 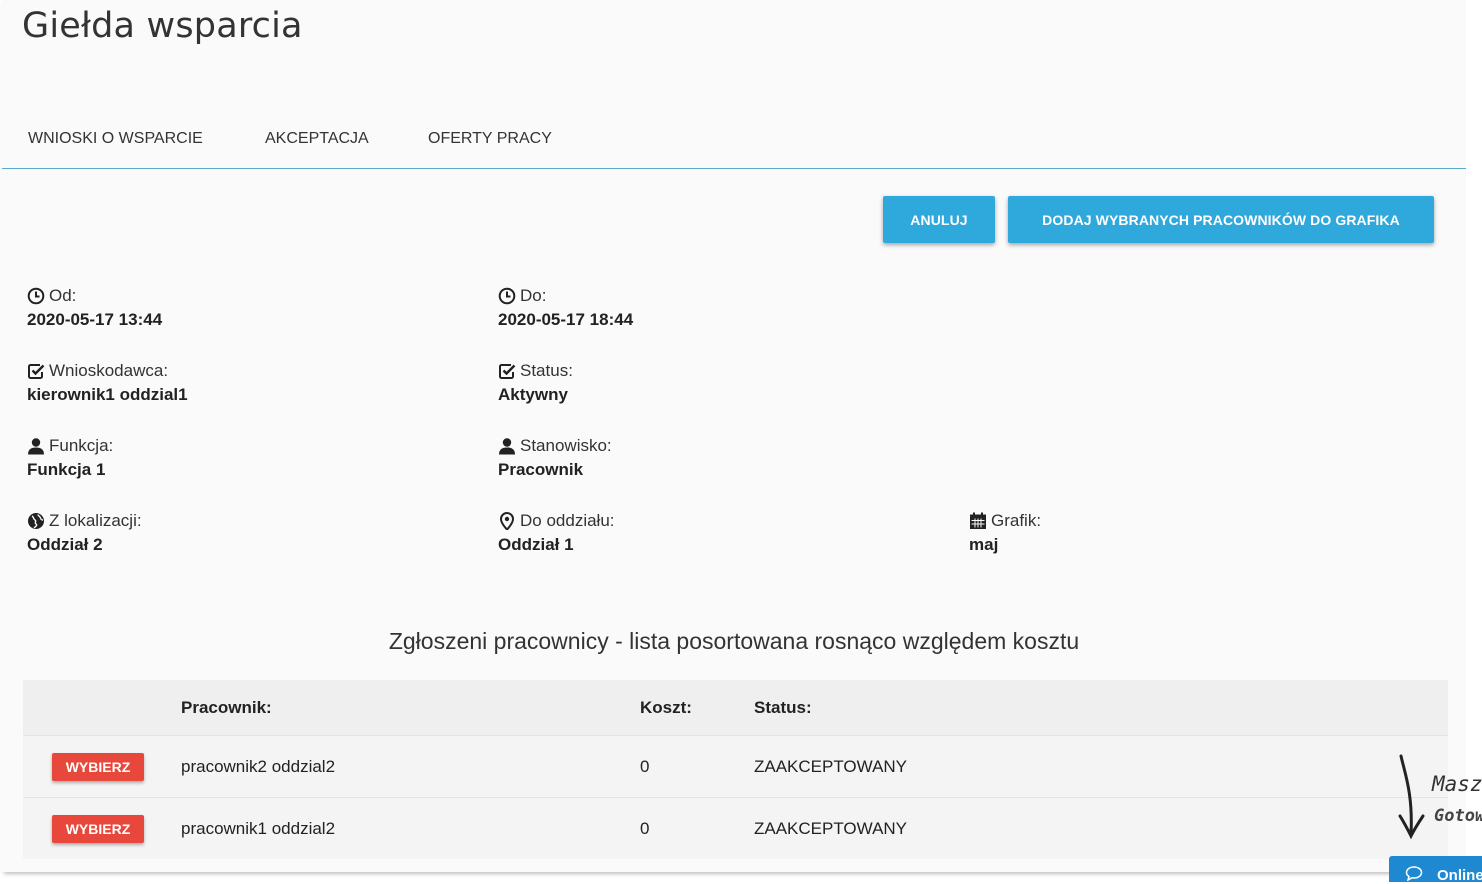 What do you see at coordinates (507, 521) in the screenshot?
I see `map-pin-icon` at bounding box center [507, 521].